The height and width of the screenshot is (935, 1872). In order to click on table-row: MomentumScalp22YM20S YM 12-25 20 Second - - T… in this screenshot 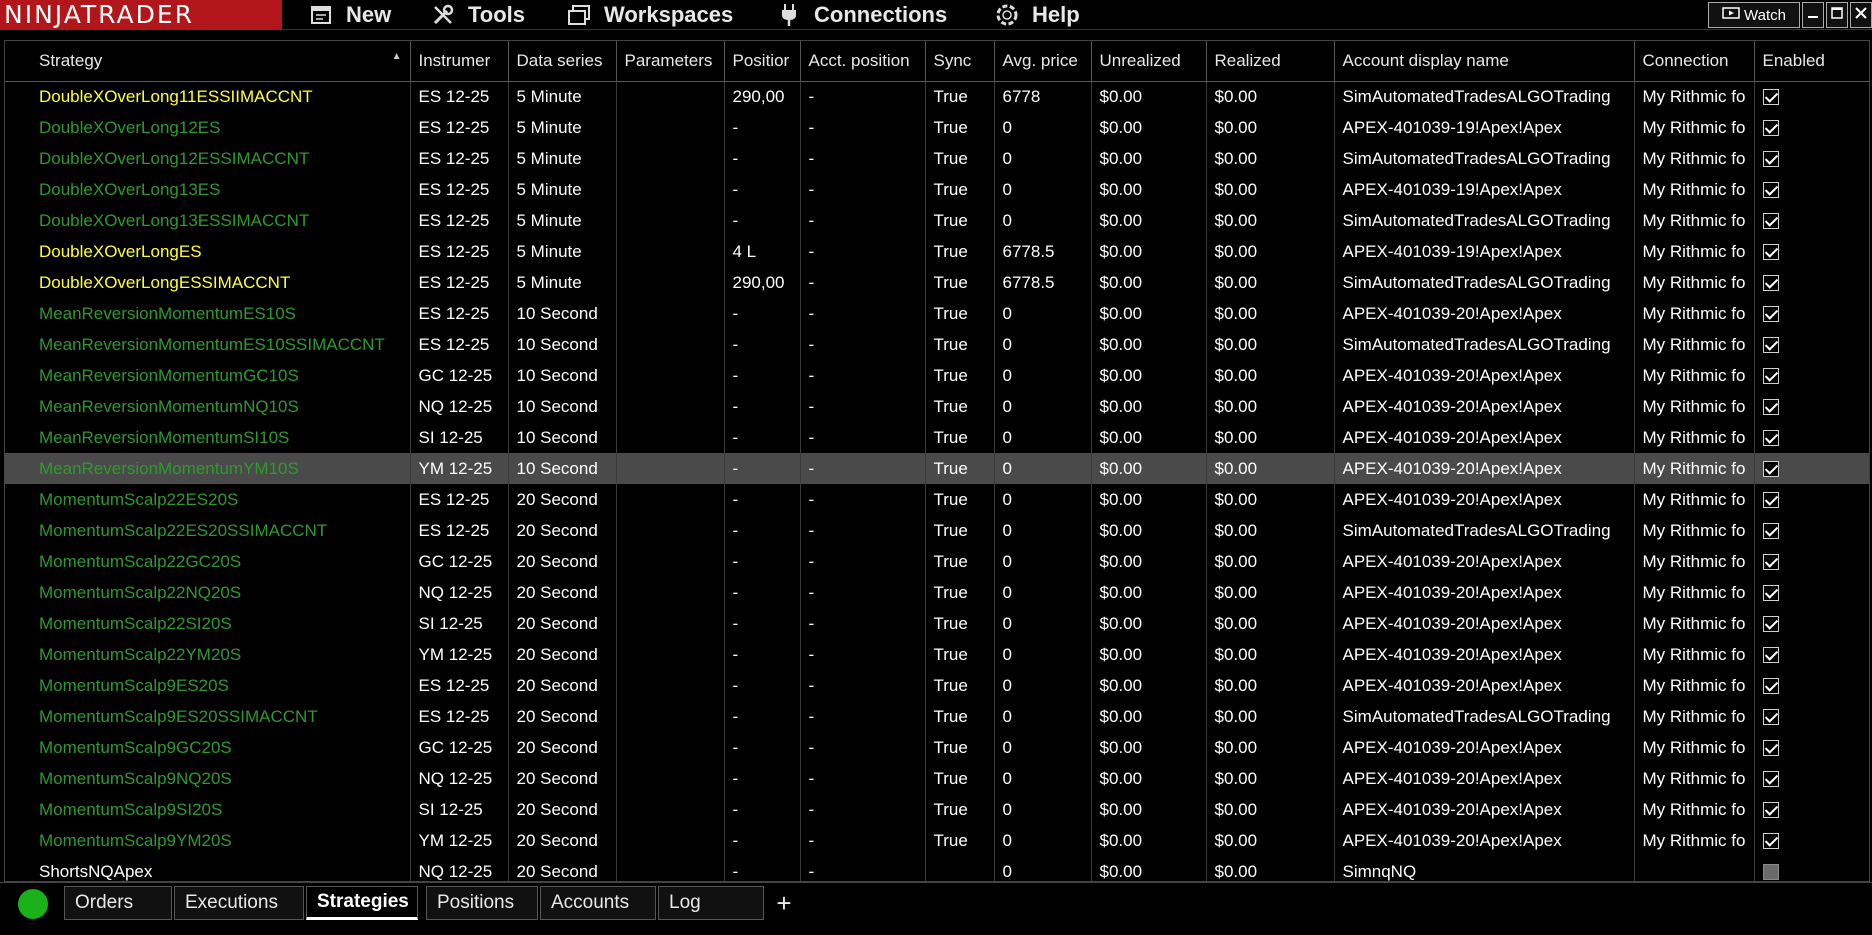, I will do `click(937, 654)`.